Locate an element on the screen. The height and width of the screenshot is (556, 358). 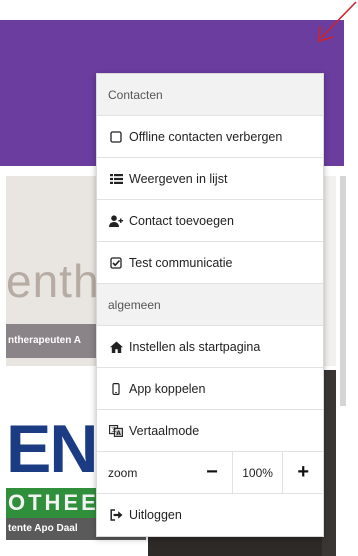
tile-logo-text: EN is located at coordinates (52, 449).